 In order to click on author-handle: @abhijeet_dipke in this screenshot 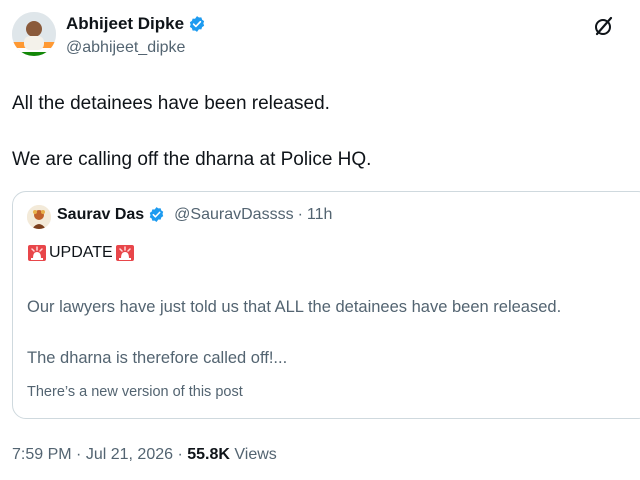, I will do `click(125, 48)`.